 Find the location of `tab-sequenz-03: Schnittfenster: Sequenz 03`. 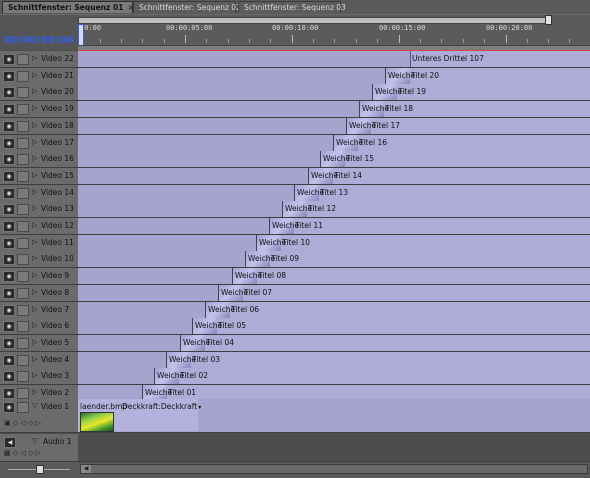

tab-sequenz-03: Schnittfenster: Sequenz 03 is located at coordinates (292, 7).